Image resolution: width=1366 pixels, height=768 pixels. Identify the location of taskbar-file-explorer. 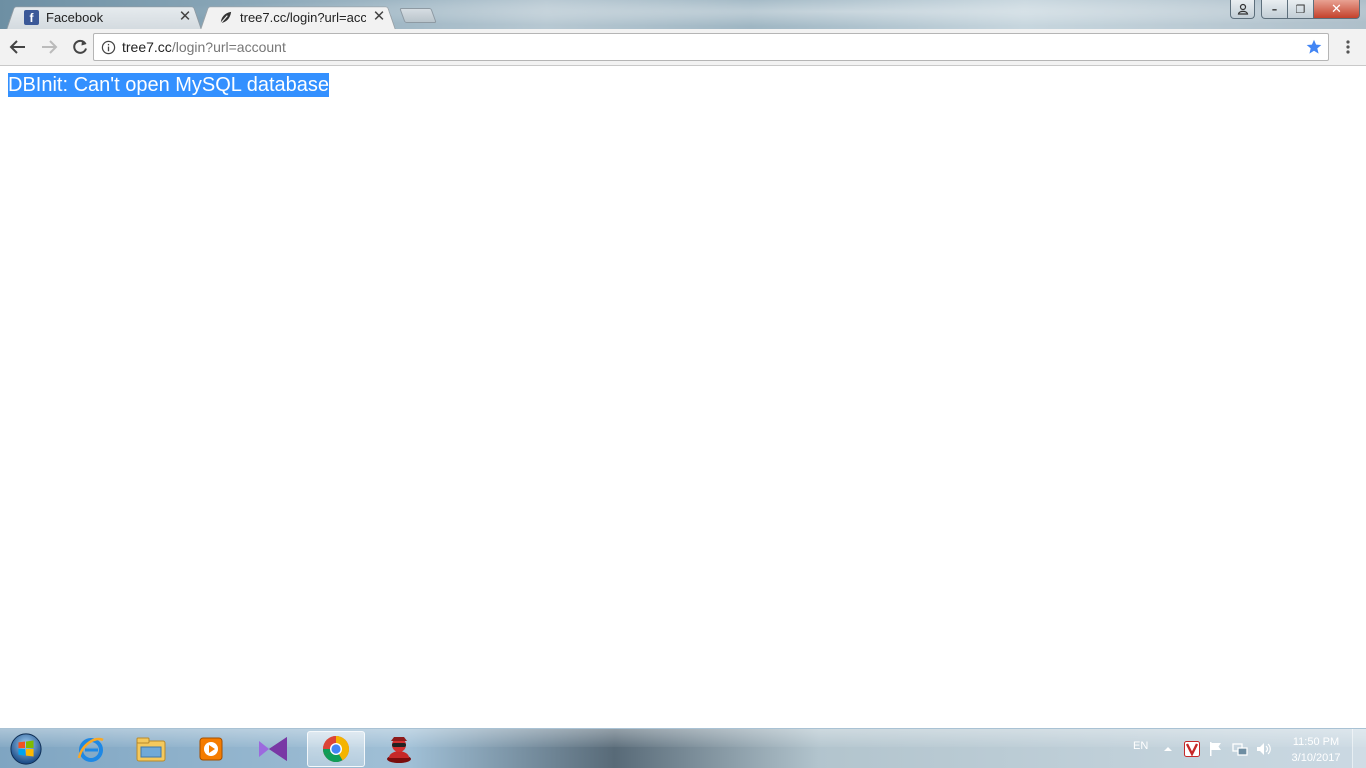
(151, 749).